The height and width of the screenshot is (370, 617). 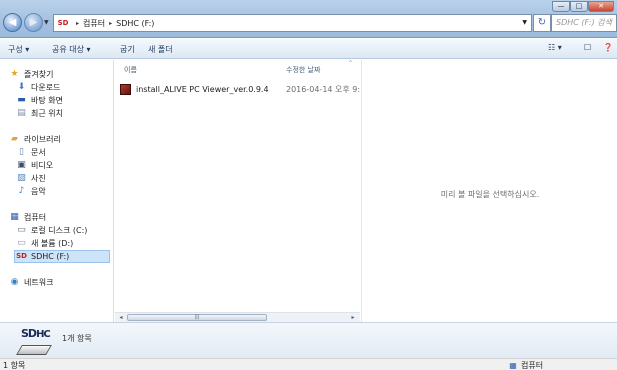 I want to click on recent-pages-dropdown: ▼, so click(x=46, y=22).